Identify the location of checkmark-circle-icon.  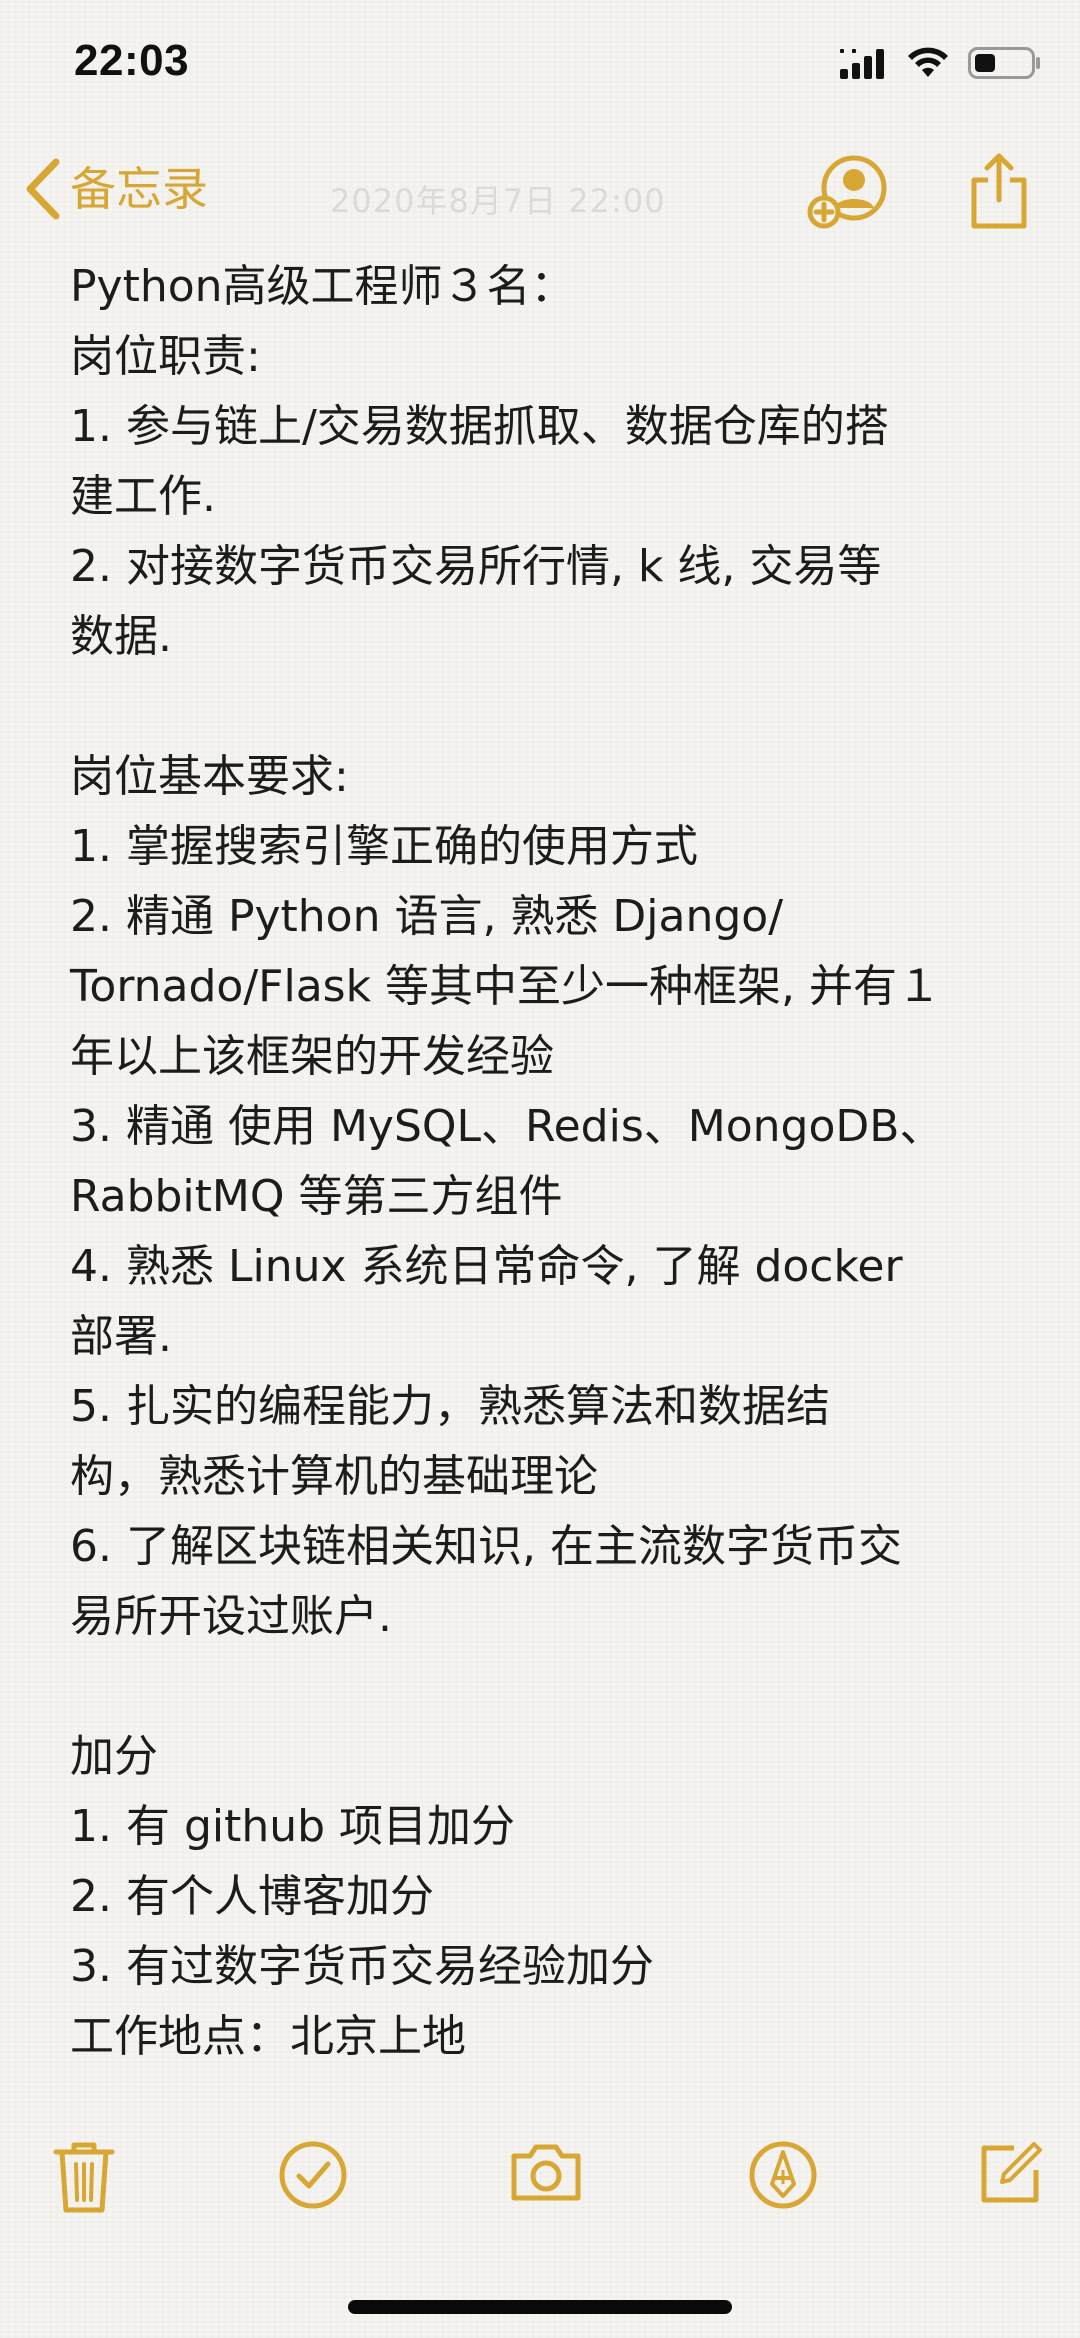
(313, 2175).